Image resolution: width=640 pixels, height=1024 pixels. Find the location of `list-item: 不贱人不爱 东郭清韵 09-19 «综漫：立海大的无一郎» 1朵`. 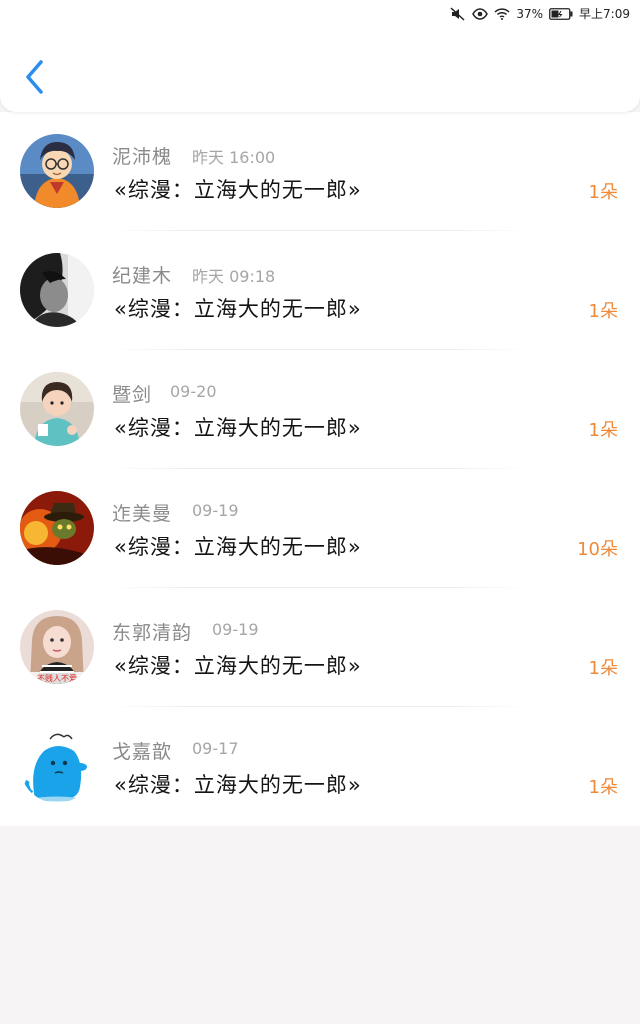

list-item: 不贱人不爱 东郭清韵 09-19 «综漫：立海大的无一郎» 1朵 is located at coordinates (320, 647).